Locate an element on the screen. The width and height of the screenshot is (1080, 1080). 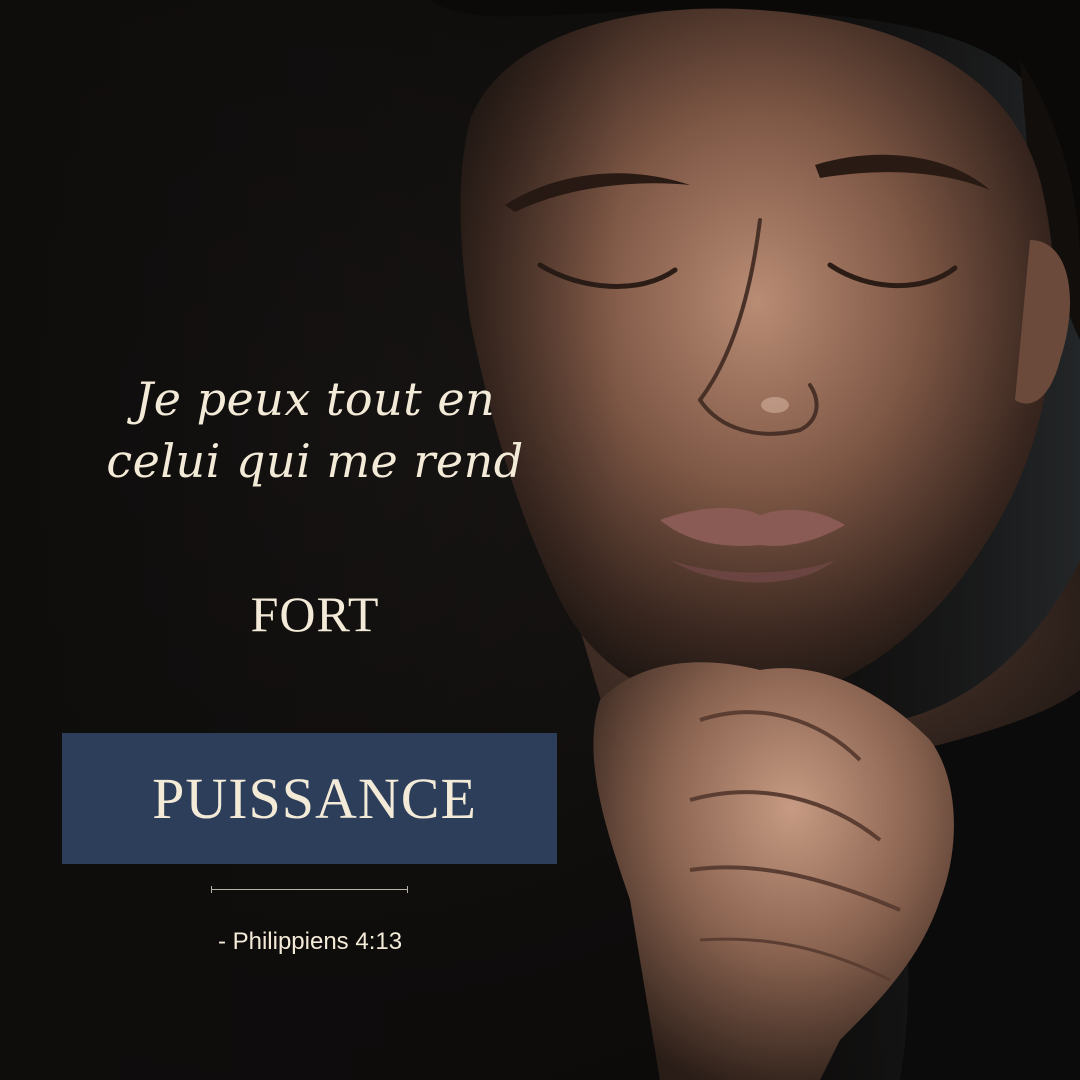
verse-line-2: celui qui me rend is located at coordinates (315, 461).